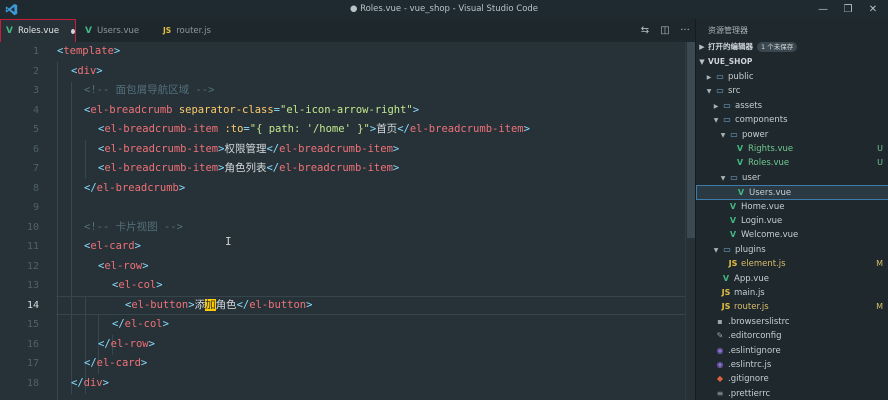  I want to click on indent-guide, so click(85, 159).